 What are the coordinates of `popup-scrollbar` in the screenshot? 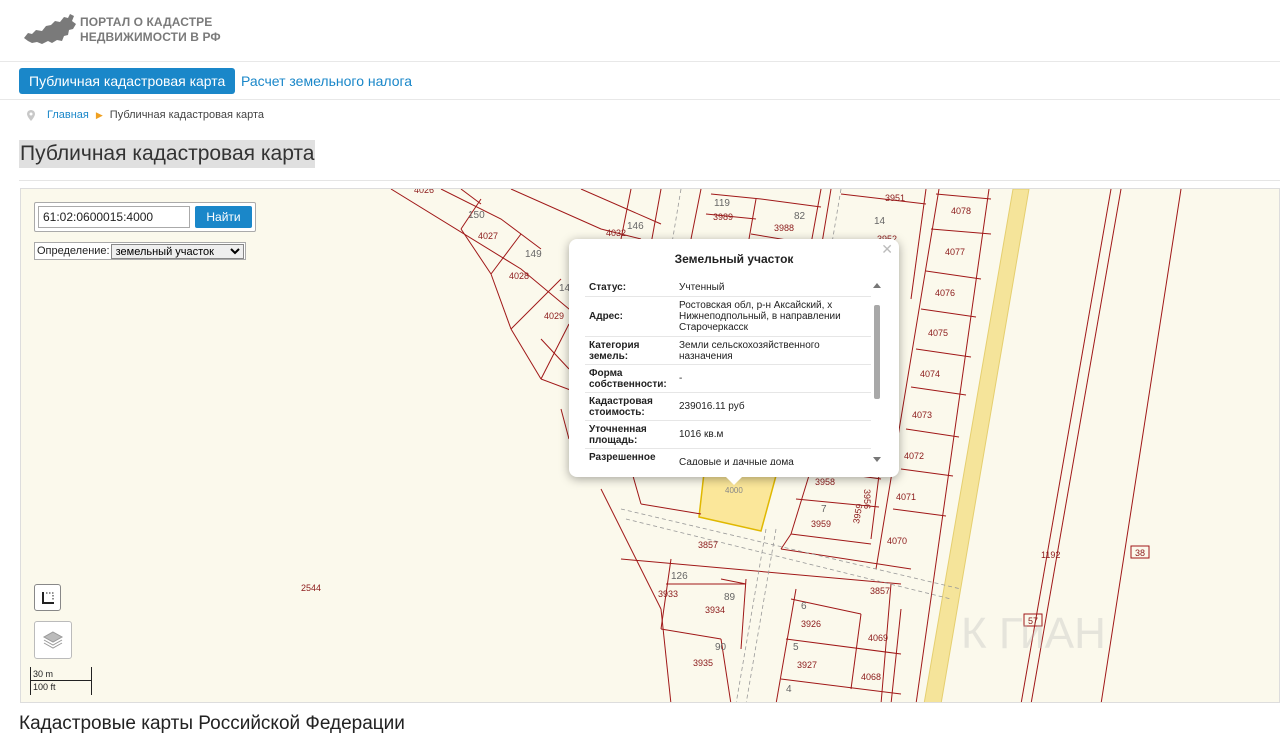 It's located at (877, 374).